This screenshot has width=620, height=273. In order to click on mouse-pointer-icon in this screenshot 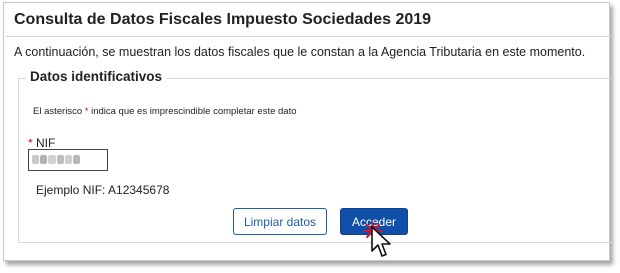, I will do `click(381, 241)`.